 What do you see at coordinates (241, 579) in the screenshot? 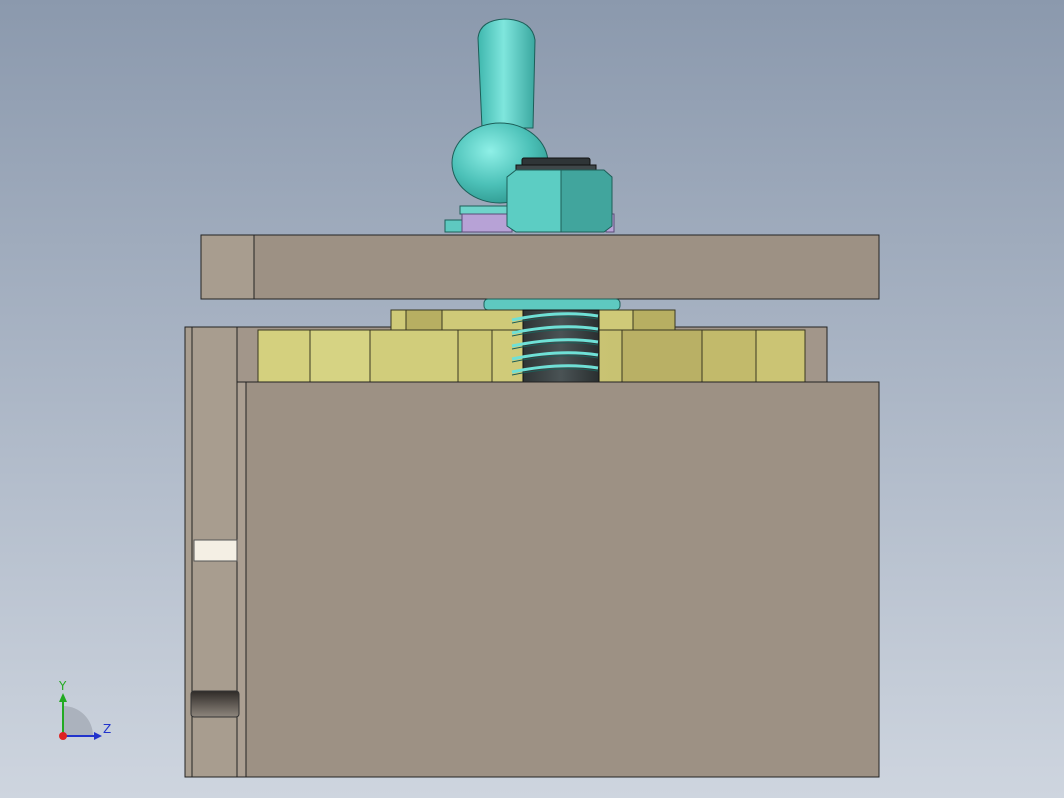
I see `front-plate-edge` at bounding box center [241, 579].